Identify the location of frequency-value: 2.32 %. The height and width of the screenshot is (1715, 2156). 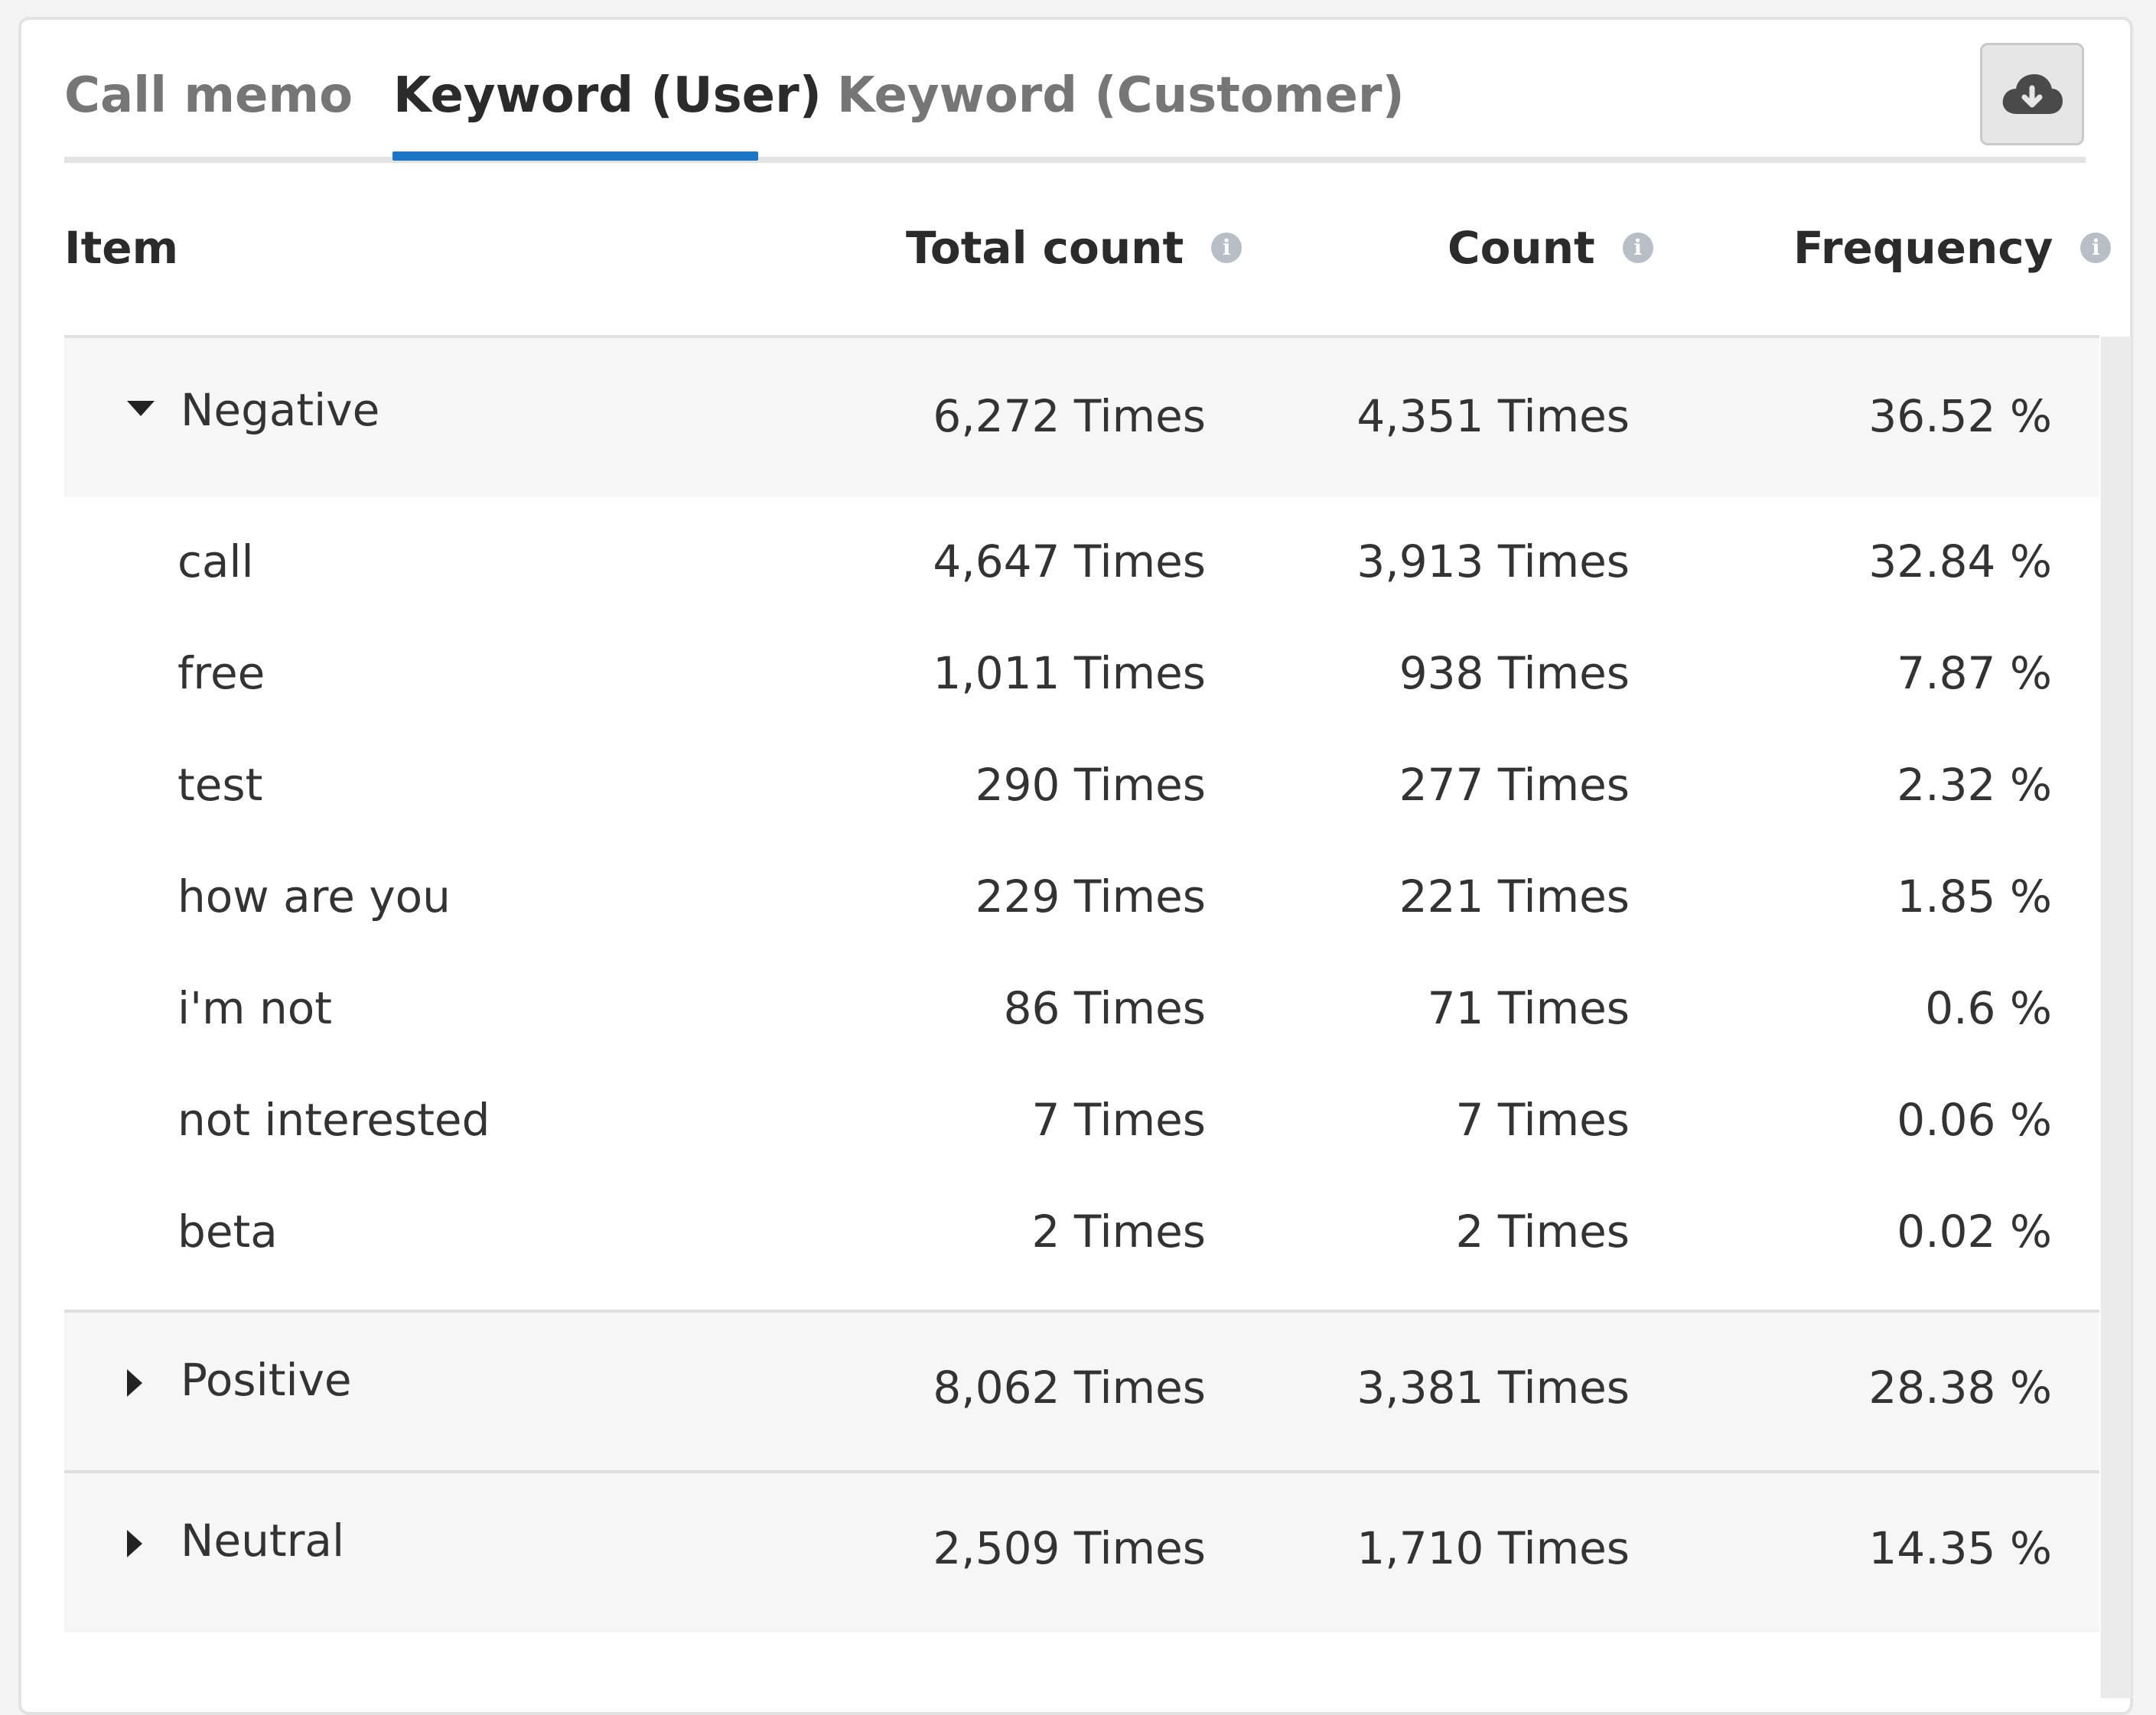
(1974, 785).